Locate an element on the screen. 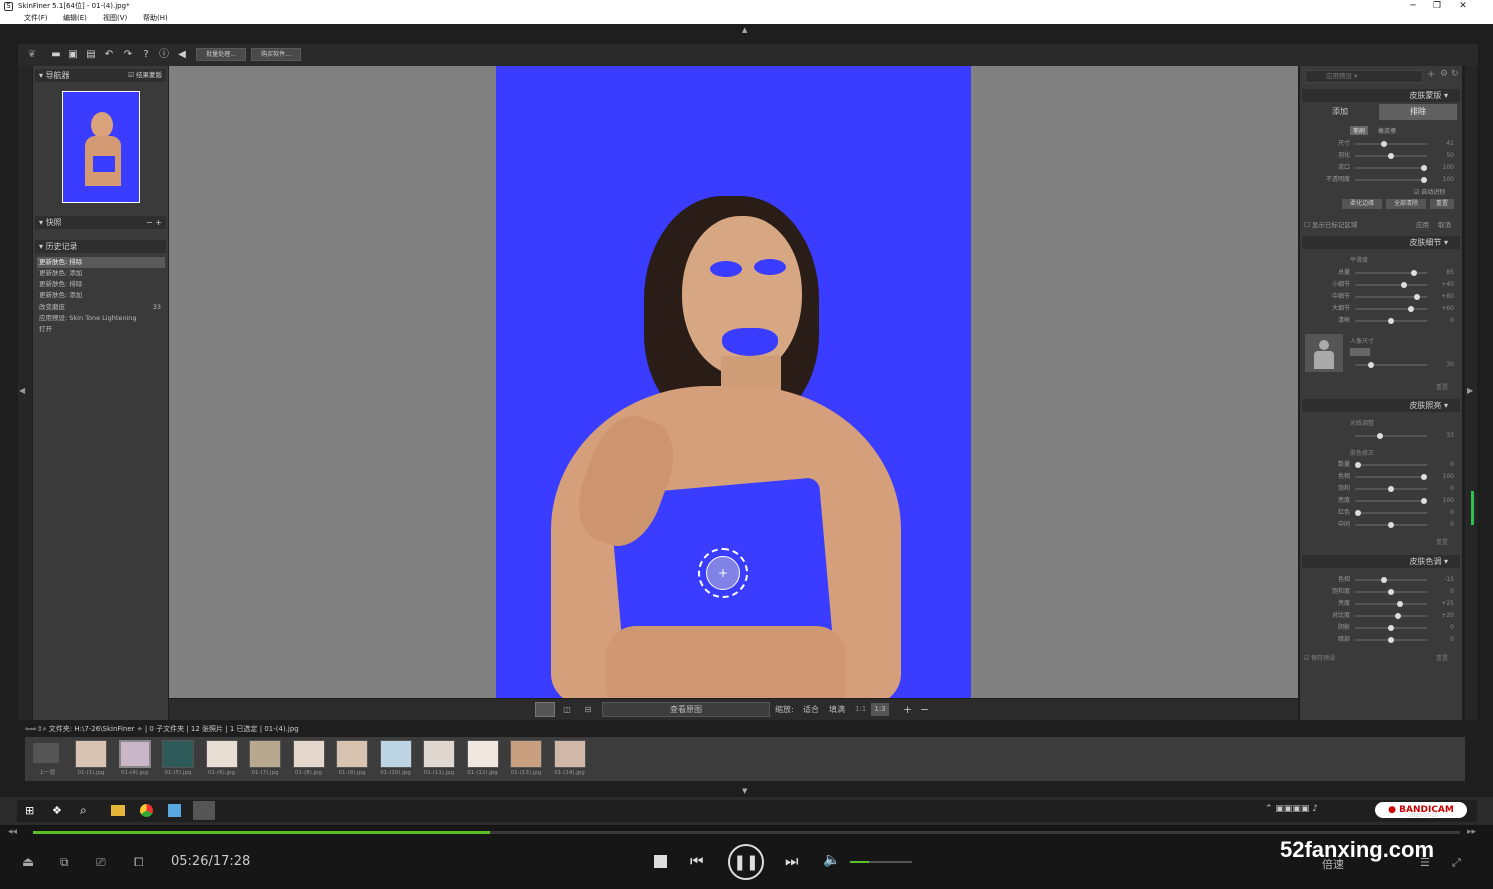  system-tray-icons: ⌃ ▣▣▣▣ ♪ is located at coordinates (1291, 809).